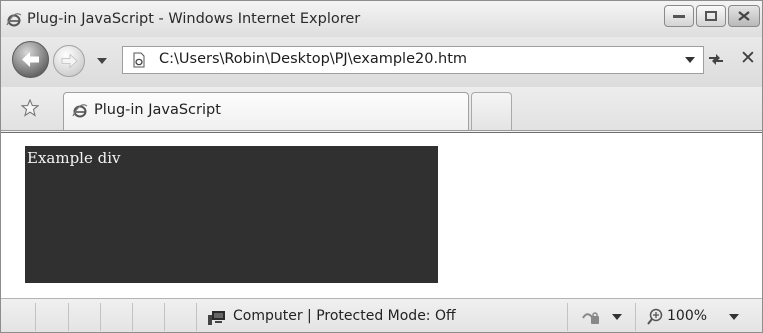 The image size is (763, 333). Describe the element at coordinates (157, 110) in the screenshot. I see `tab-label: Plug-in JavaScript` at that location.